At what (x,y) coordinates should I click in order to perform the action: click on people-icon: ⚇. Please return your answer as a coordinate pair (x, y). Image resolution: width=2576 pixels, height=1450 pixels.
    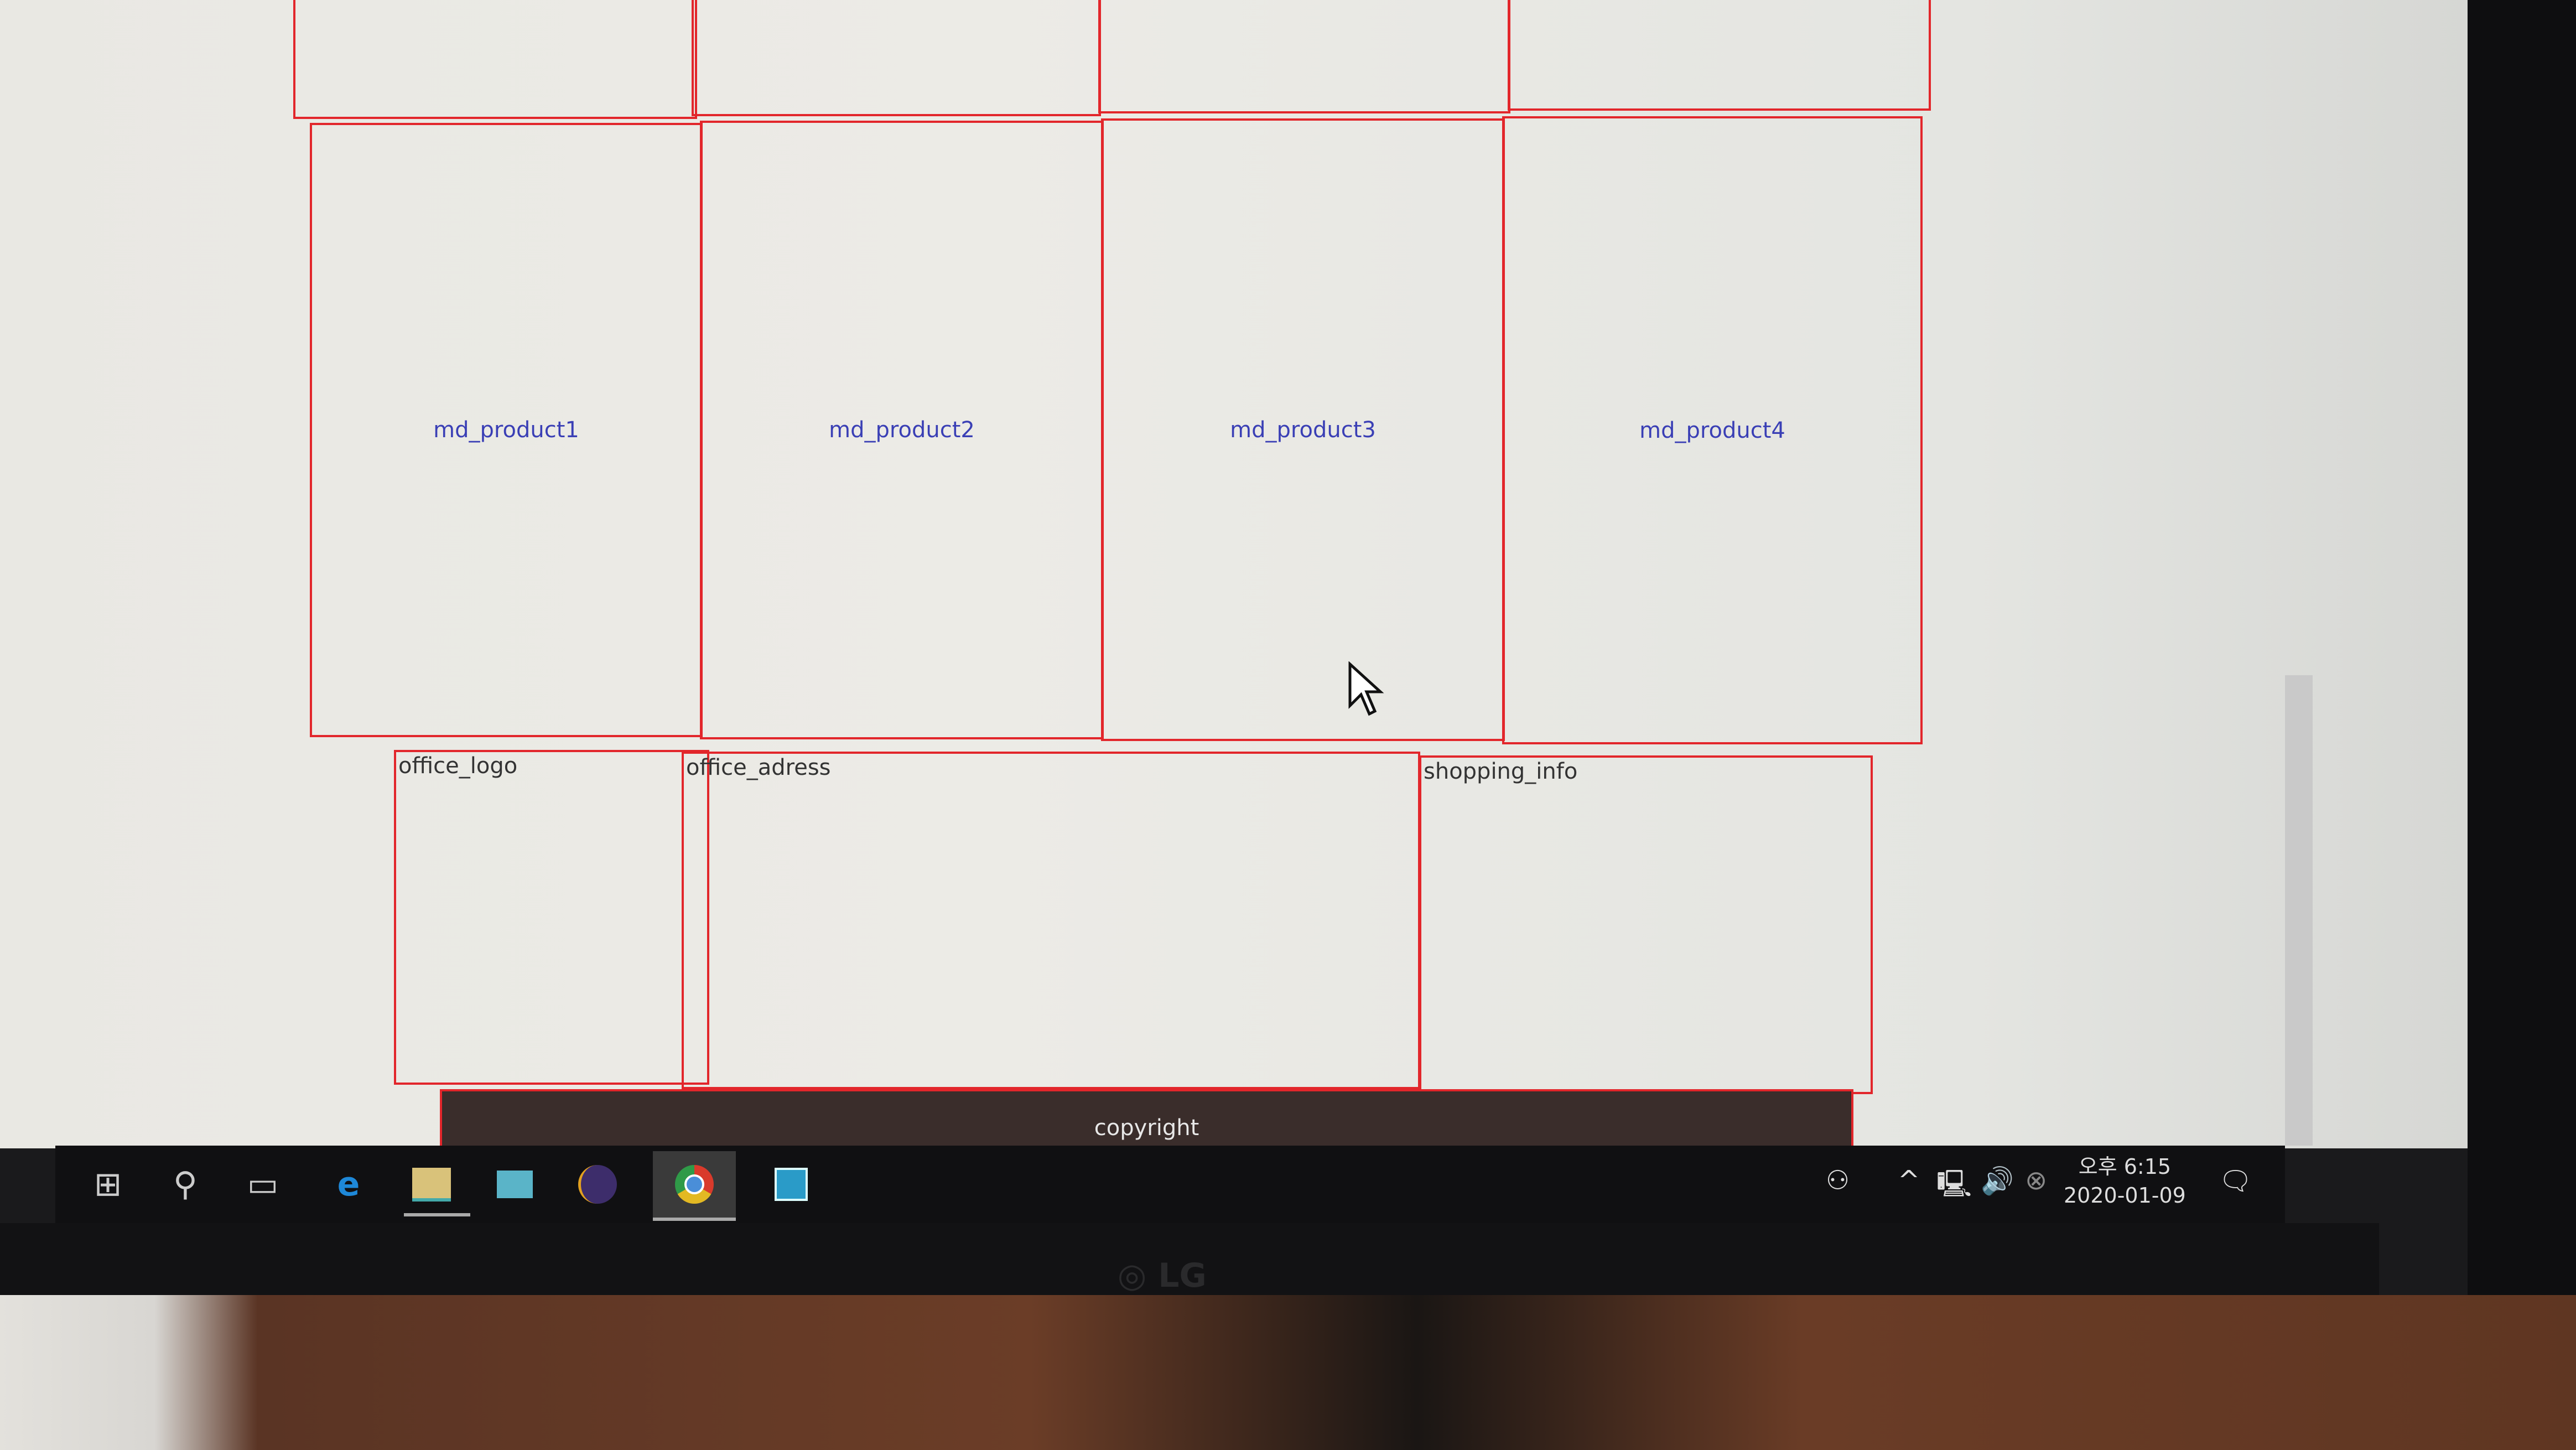
    Looking at the image, I should click on (1838, 1180).